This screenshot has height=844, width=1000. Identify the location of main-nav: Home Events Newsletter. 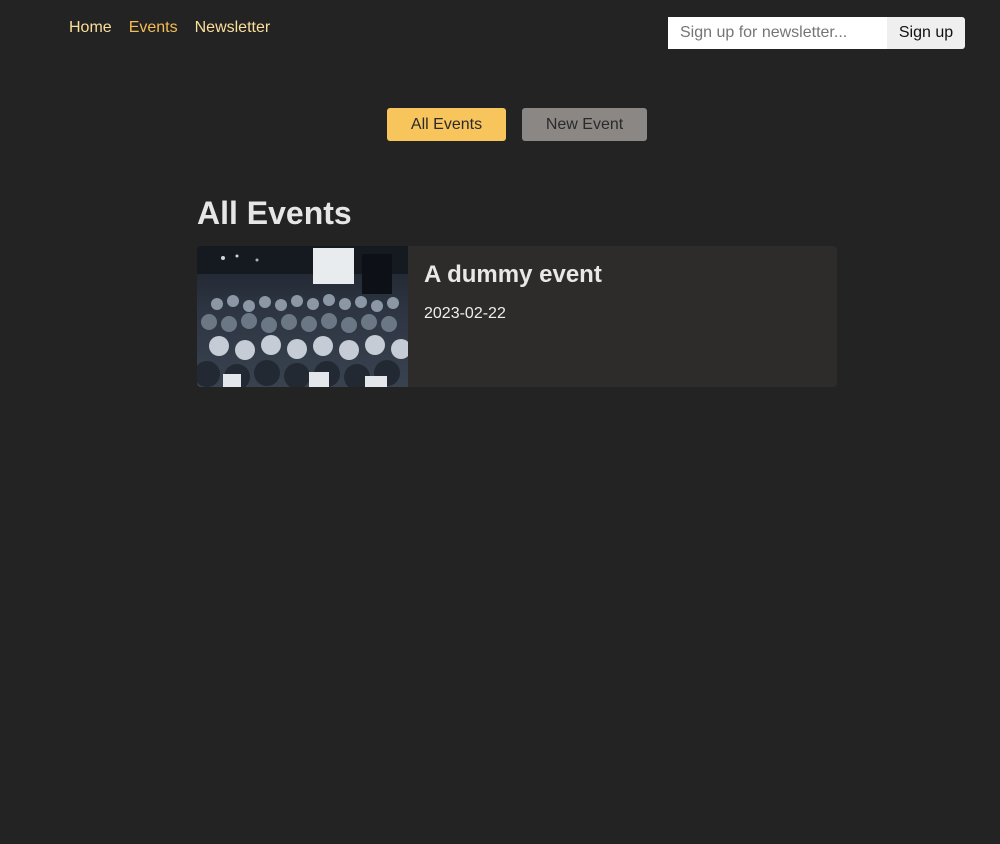
(169, 28).